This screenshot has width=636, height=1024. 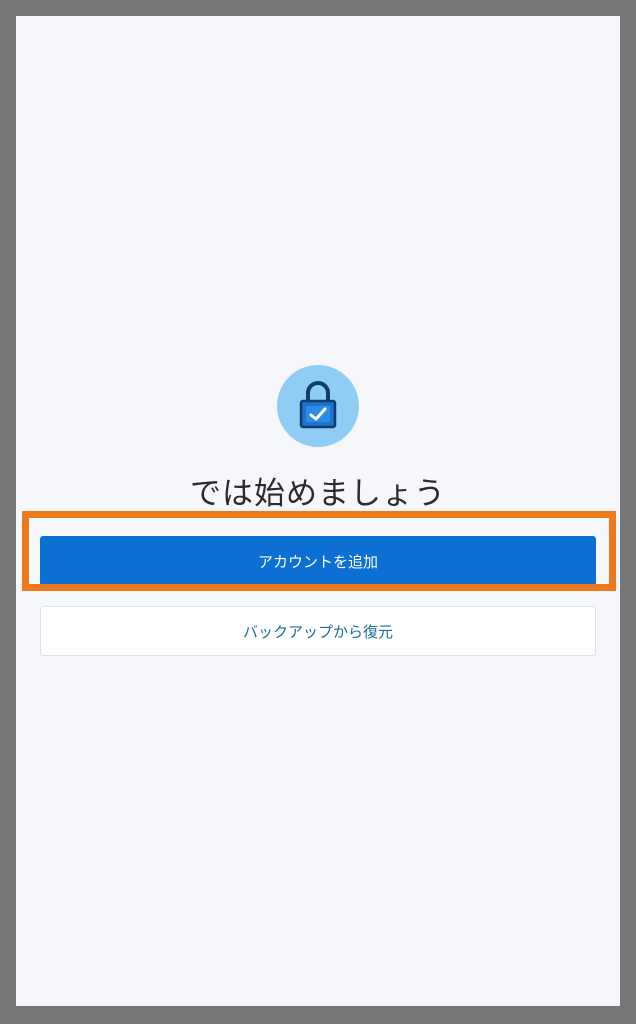 I want to click on highlight-frame, so click(x=319, y=551).